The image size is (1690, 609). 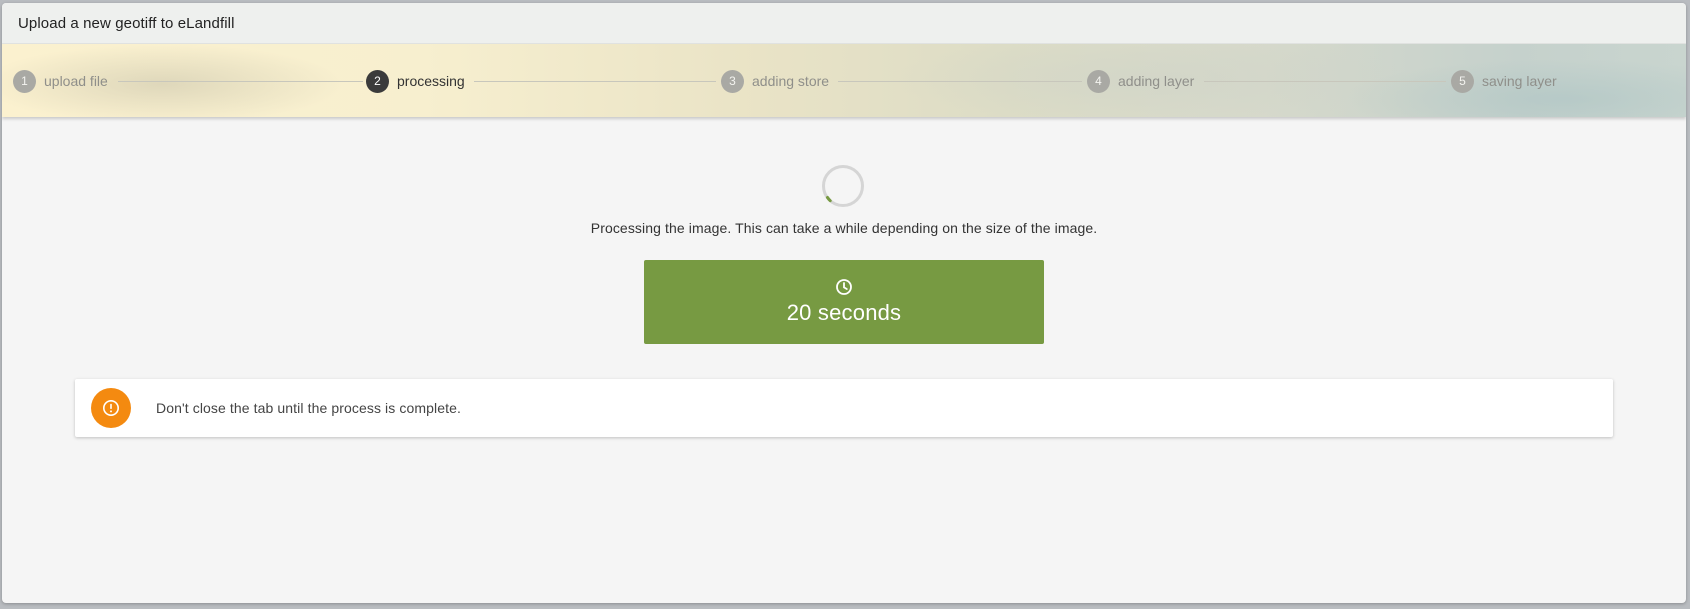 I want to click on loading-spinner-icon, so click(x=843, y=186).